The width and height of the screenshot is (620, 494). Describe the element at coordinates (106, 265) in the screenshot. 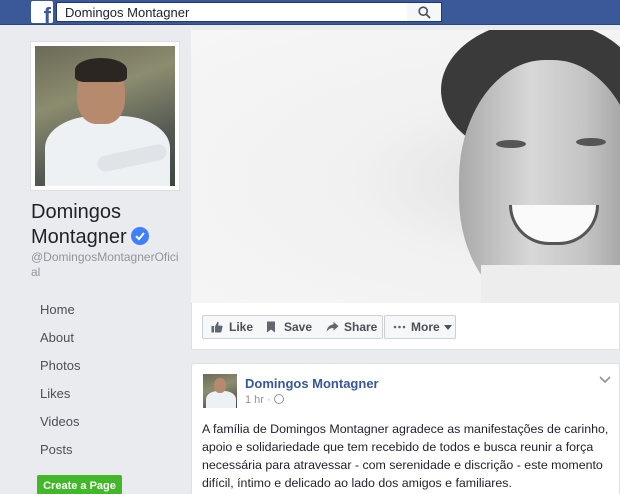

I see `page-handle: @DomingosMontagnerOficial` at that location.